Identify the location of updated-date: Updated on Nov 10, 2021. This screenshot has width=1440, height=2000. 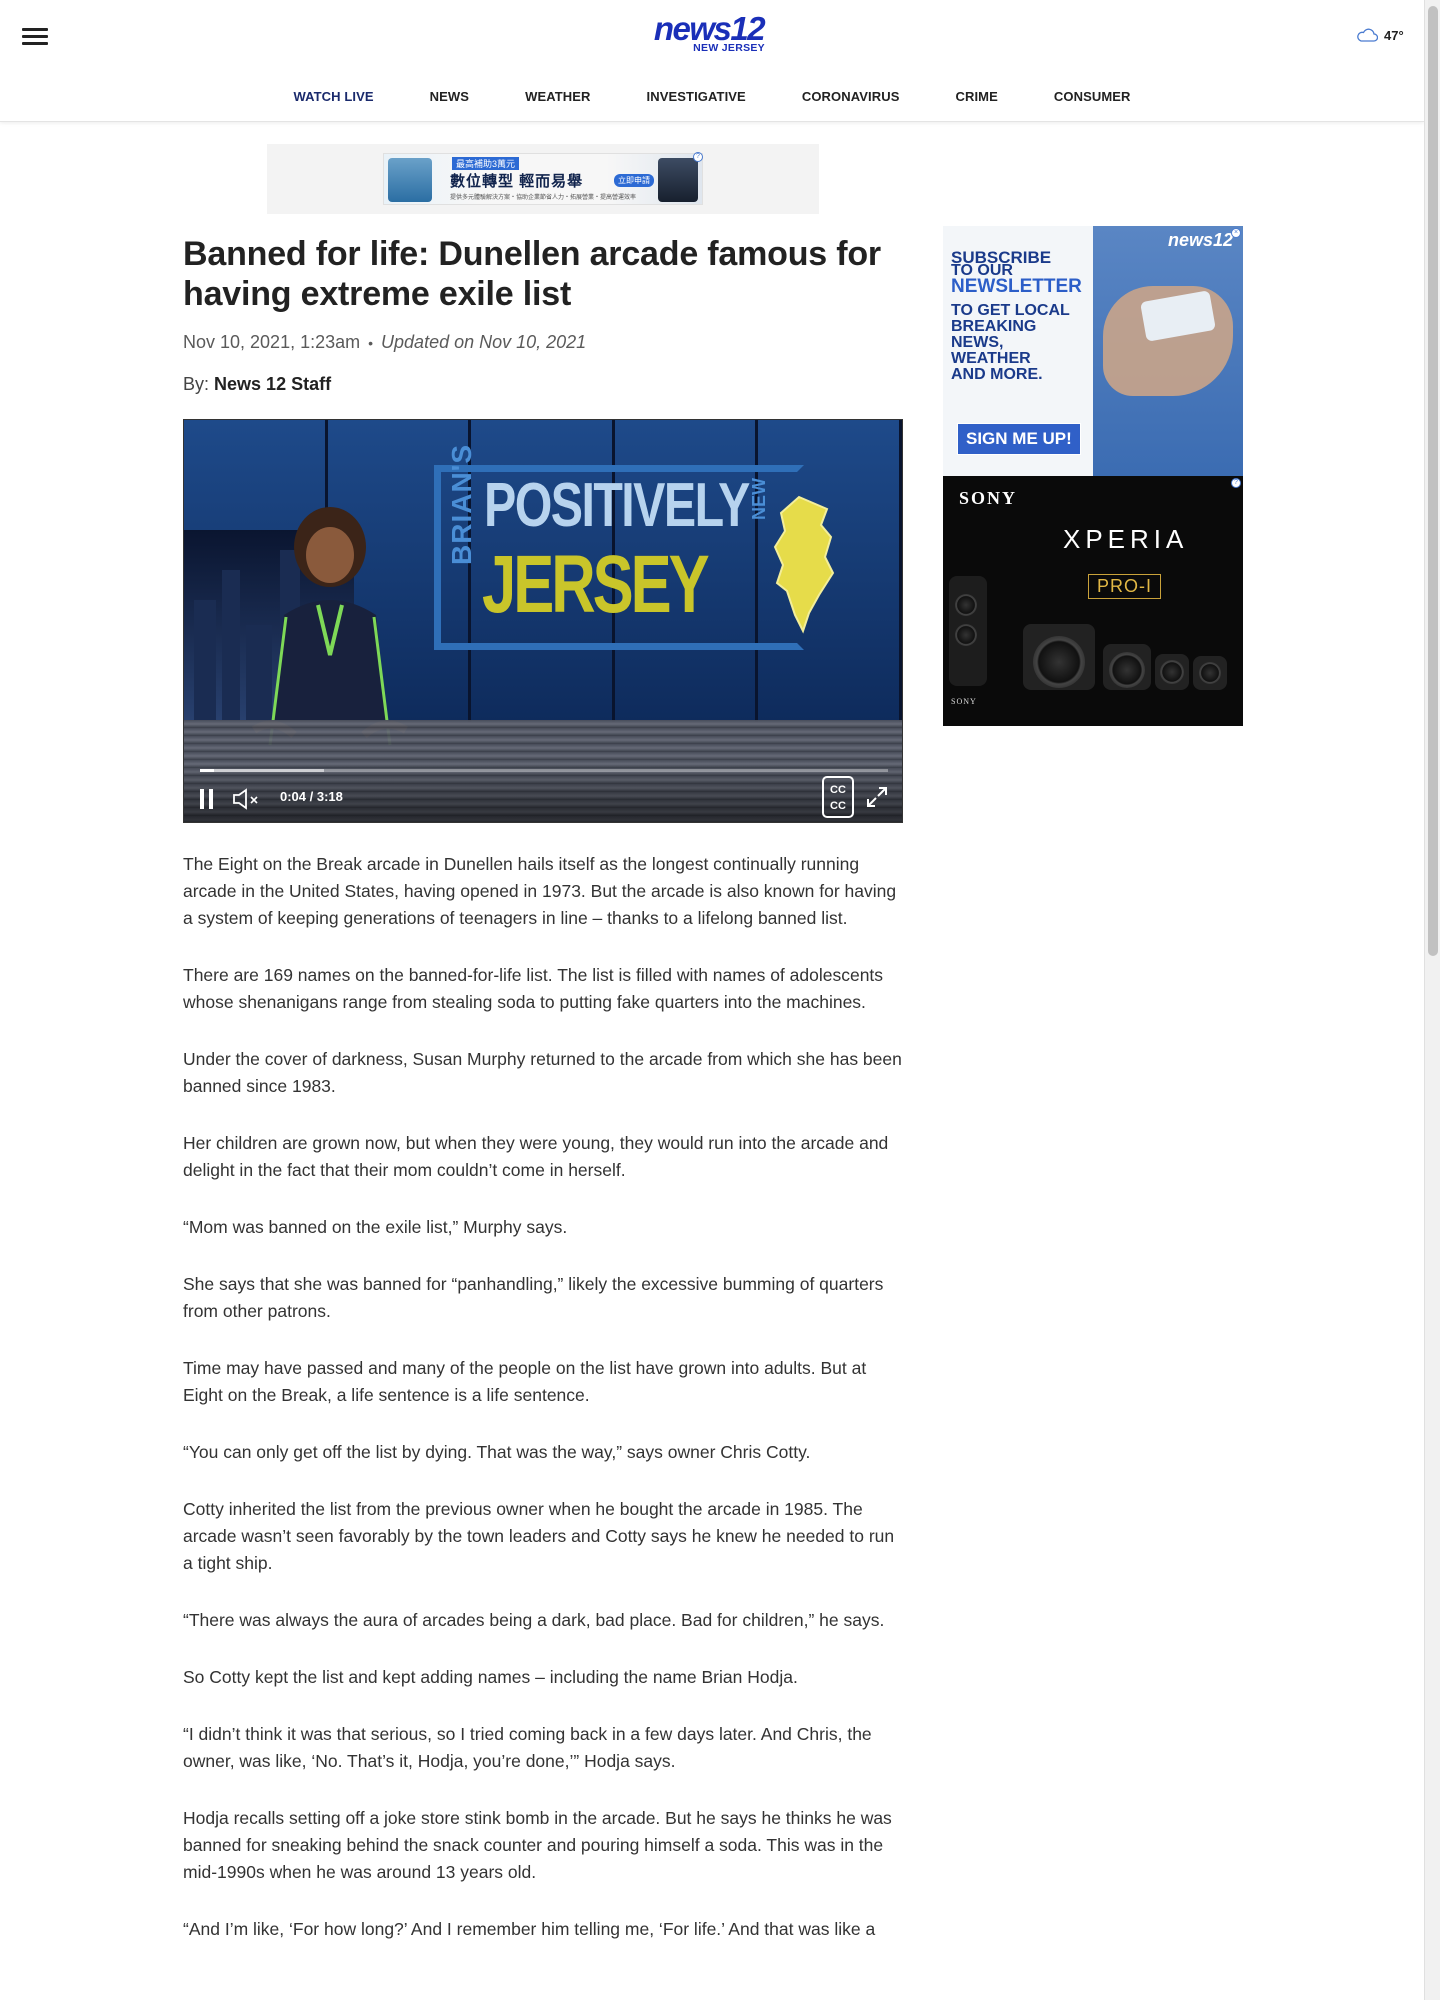
(484, 342).